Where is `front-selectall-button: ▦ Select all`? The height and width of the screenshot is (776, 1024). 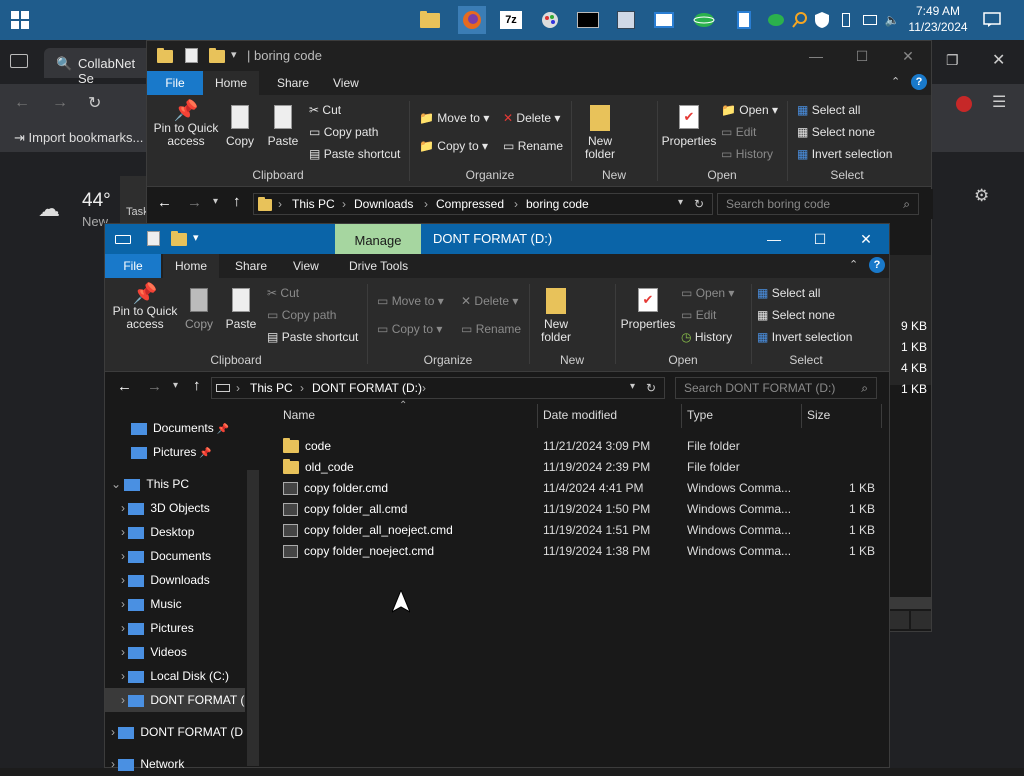 front-selectall-button: ▦ Select all is located at coordinates (788, 293).